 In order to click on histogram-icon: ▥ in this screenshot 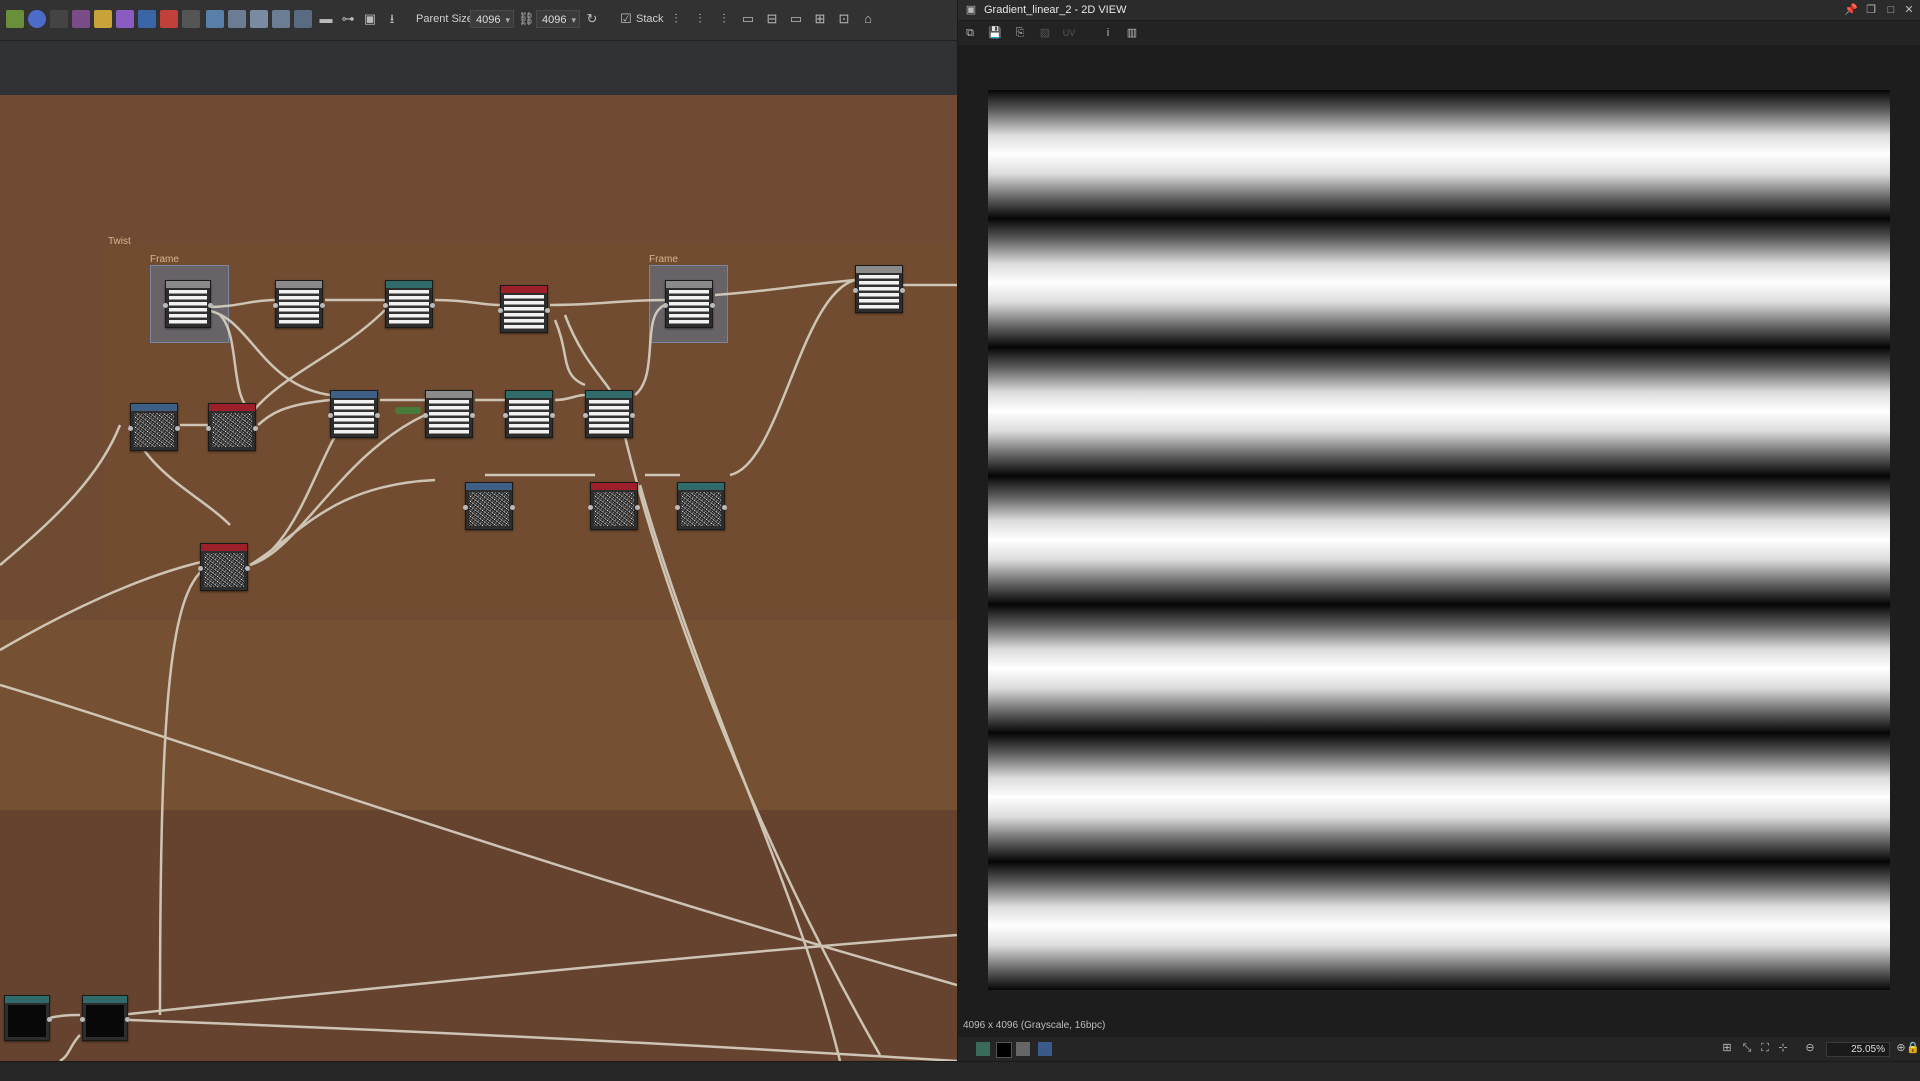, I will do `click(1132, 33)`.